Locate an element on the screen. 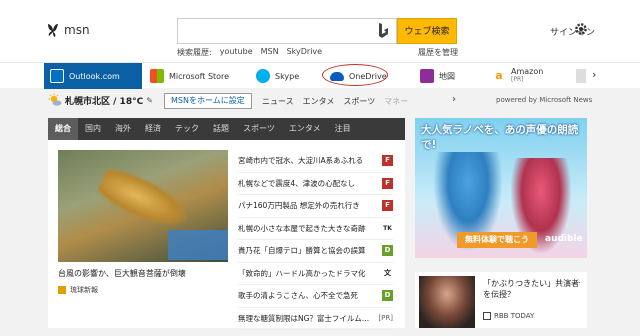 Image resolution: width=640 pixels, height=336 pixels. tab-topics: 話題 is located at coordinates (221, 129).